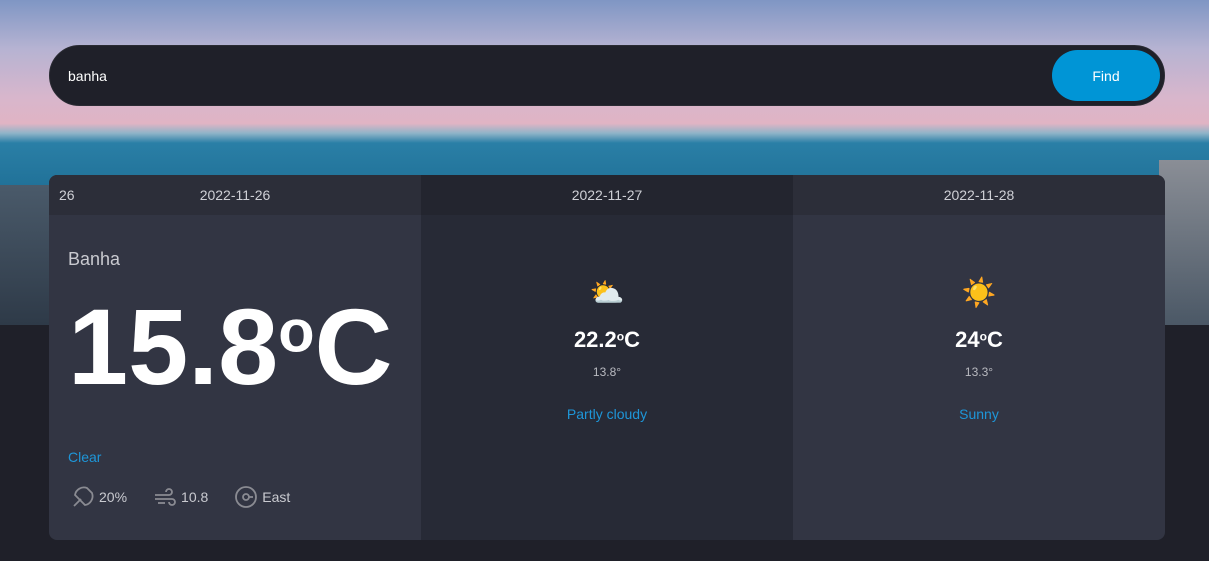 The image size is (1209, 561). I want to click on direction-stat: East, so click(262, 497).